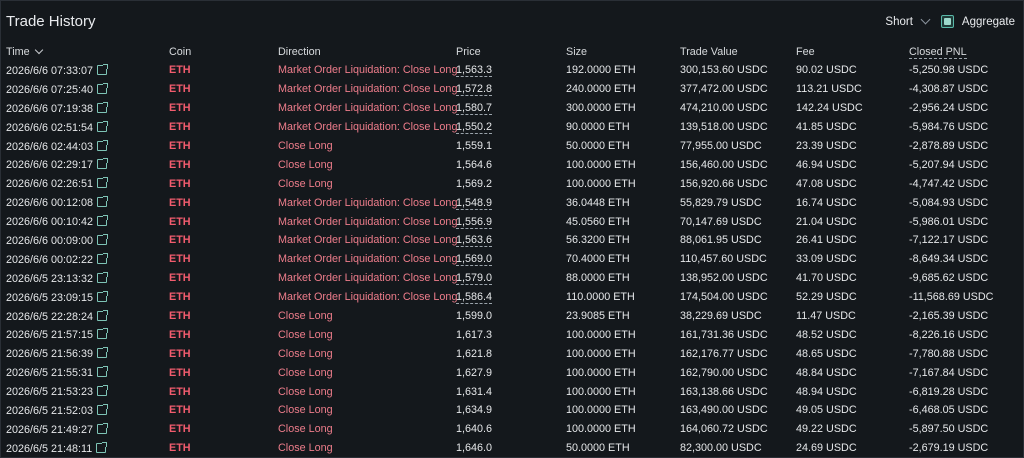  Describe the element at coordinates (949, 240) in the screenshot. I see `cell-closed-pnl: -7,122.17 USDC` at that location.